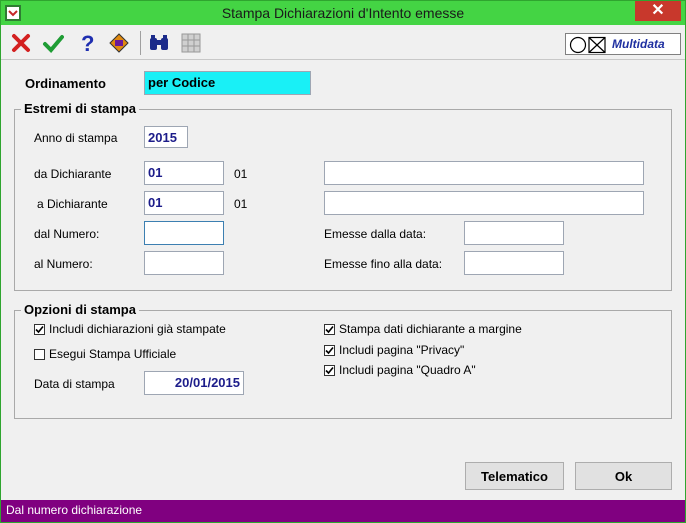  Describe the element at coordinates (514, 476) in the screenshot. I see `telematico-button: Telematico` at that location.